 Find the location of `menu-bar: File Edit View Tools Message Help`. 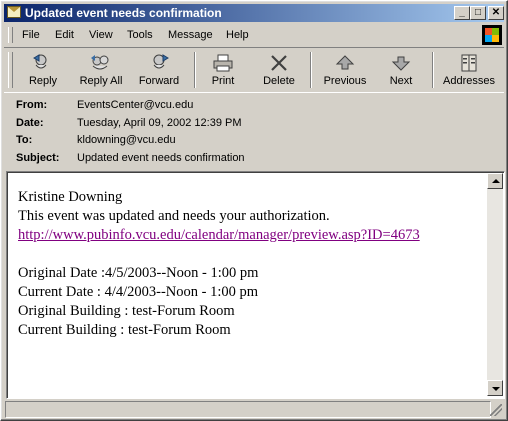

menu-bar: File Edit View Tools Message Help is located at coordinates (254, 35).